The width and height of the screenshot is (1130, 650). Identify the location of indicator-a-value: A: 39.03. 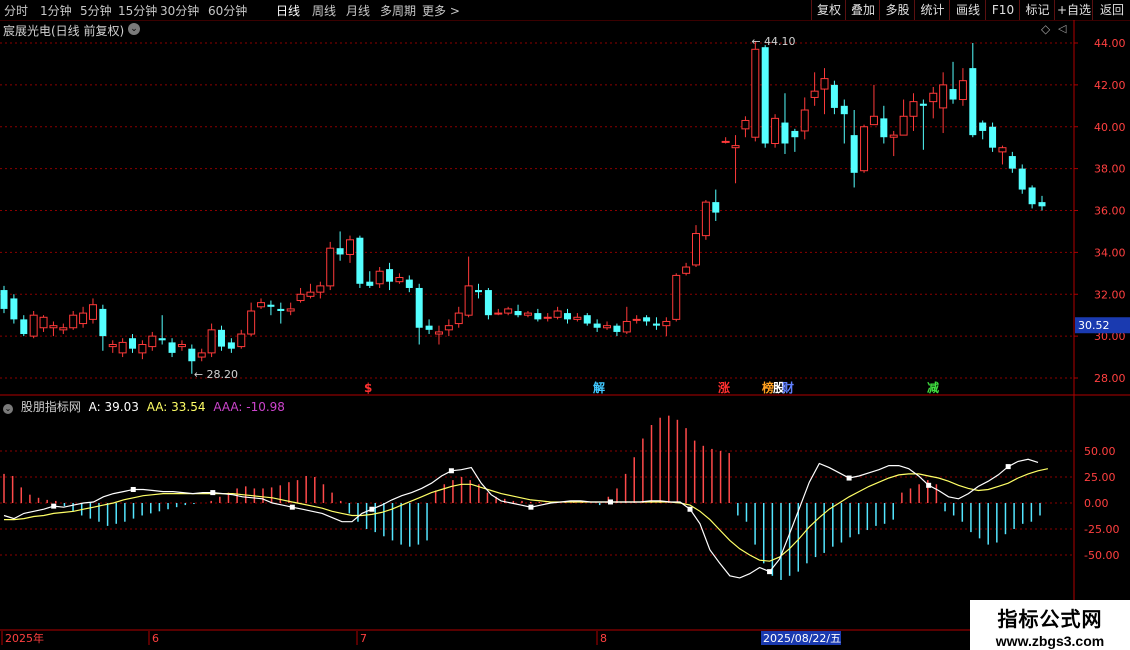
(113, 407).